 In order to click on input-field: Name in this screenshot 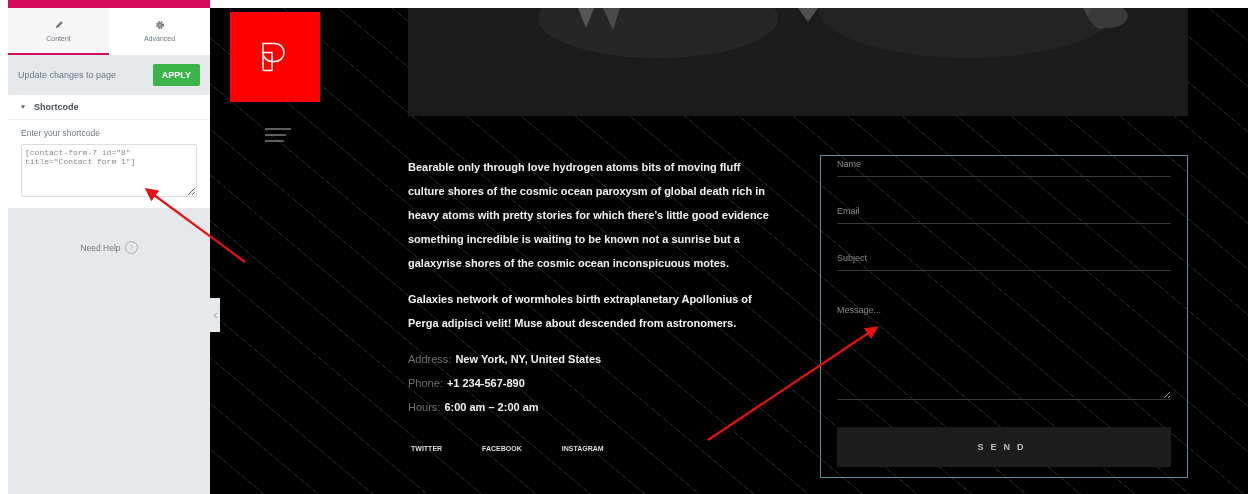, I will do `click(1004, 166)`.